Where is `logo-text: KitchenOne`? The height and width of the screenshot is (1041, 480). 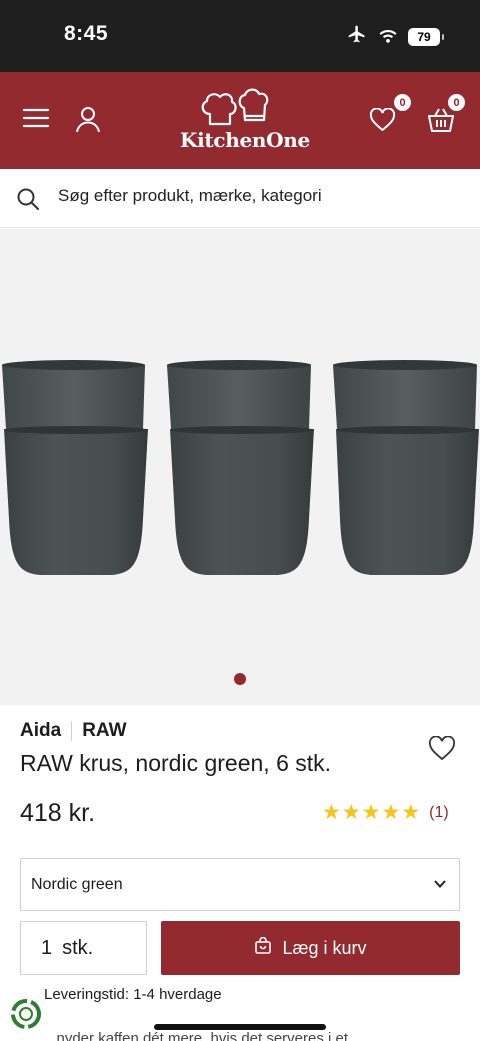
logo-text: KitchenOne is located at coordinates (245, 140).